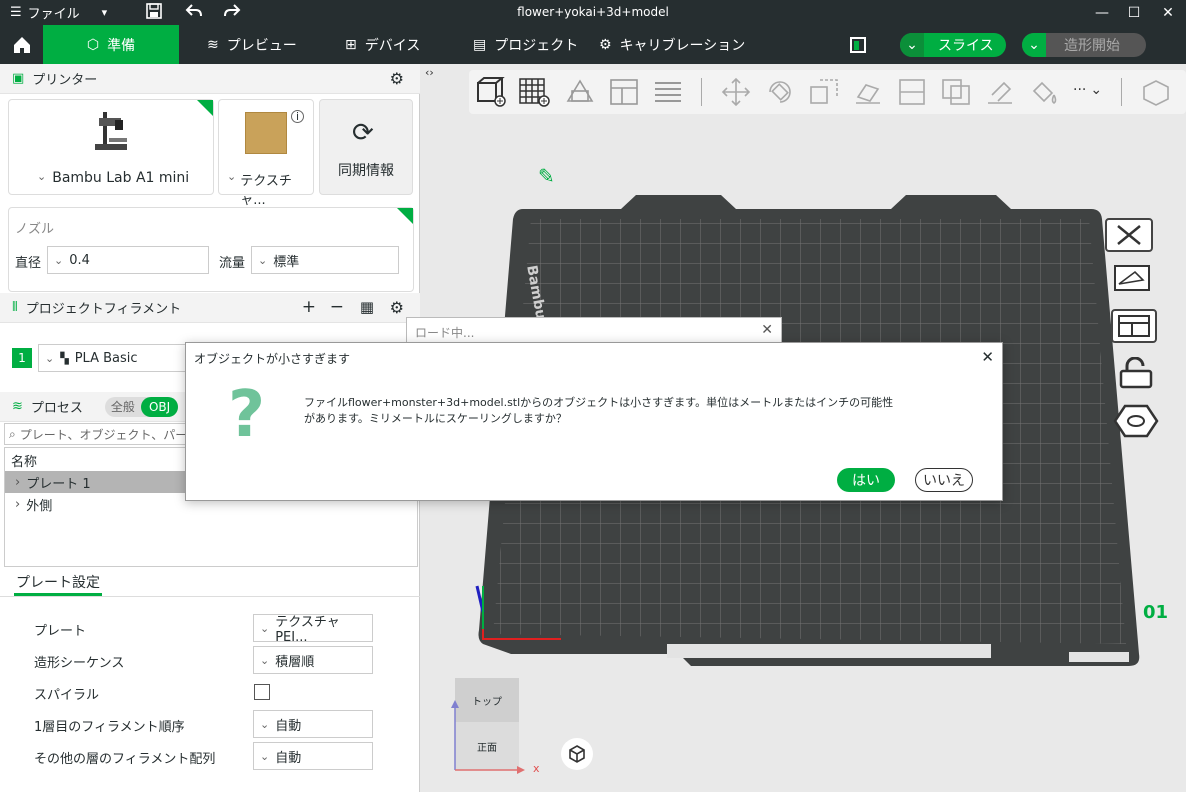 Image resolution: width=1186 pixels, height=792 pixels. Describe the element at coordinates (58, 484) in the screenshot. I see `list-item-label: プレート 1` at that location.